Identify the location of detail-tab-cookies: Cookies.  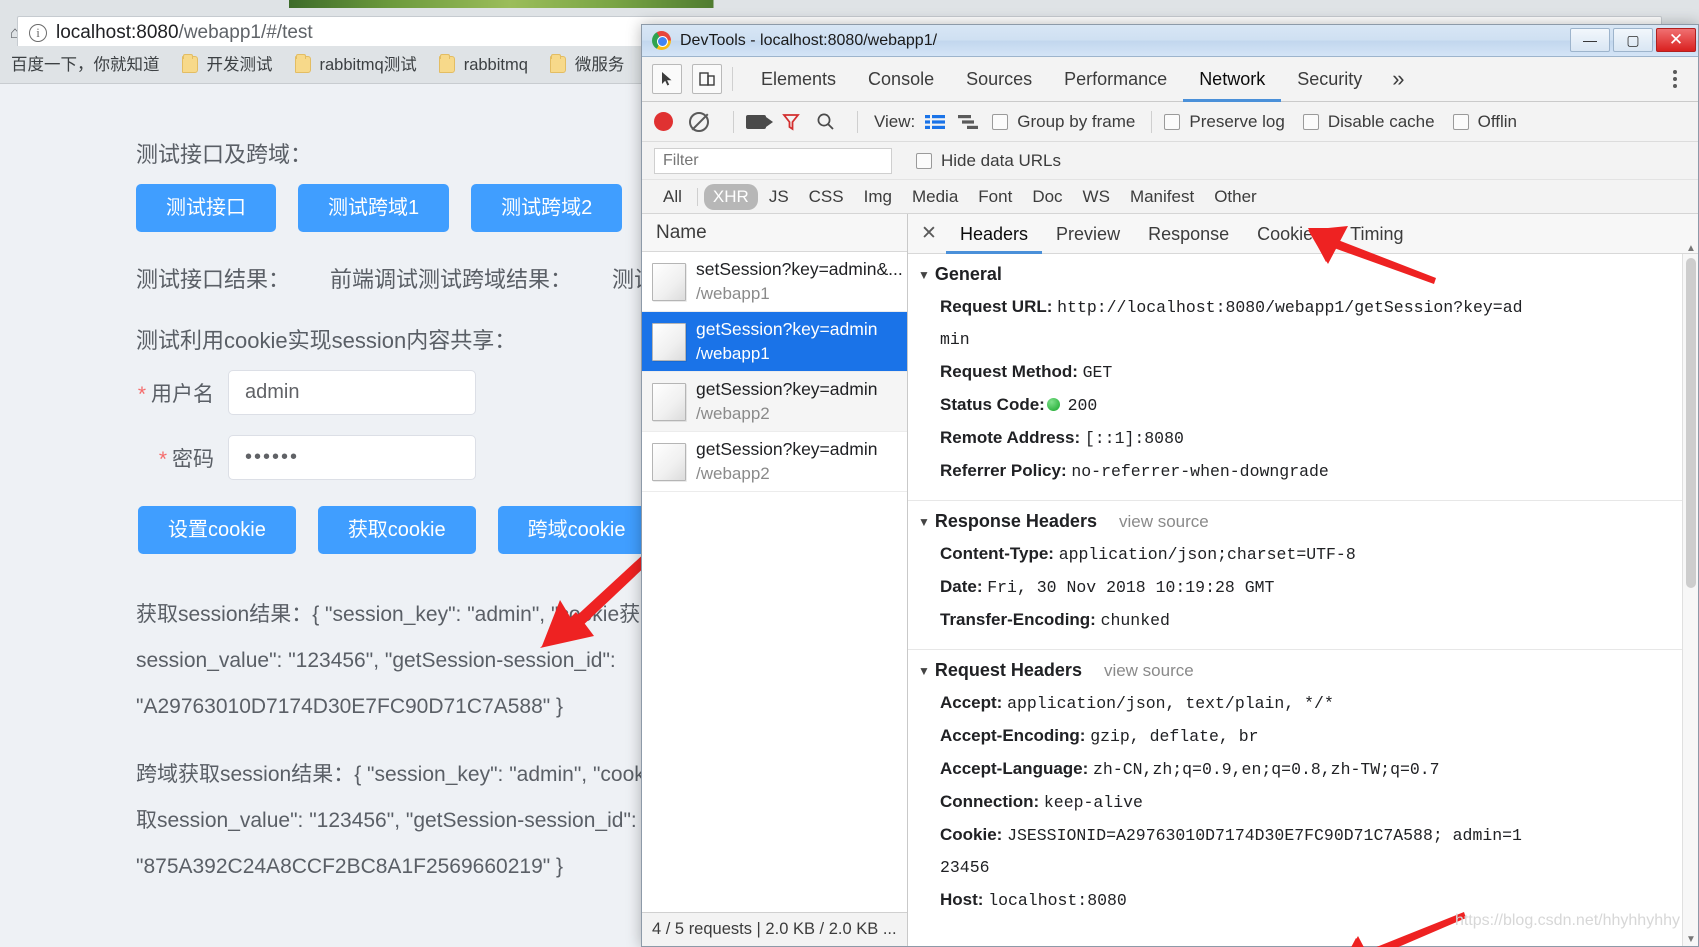
(1289, 234).